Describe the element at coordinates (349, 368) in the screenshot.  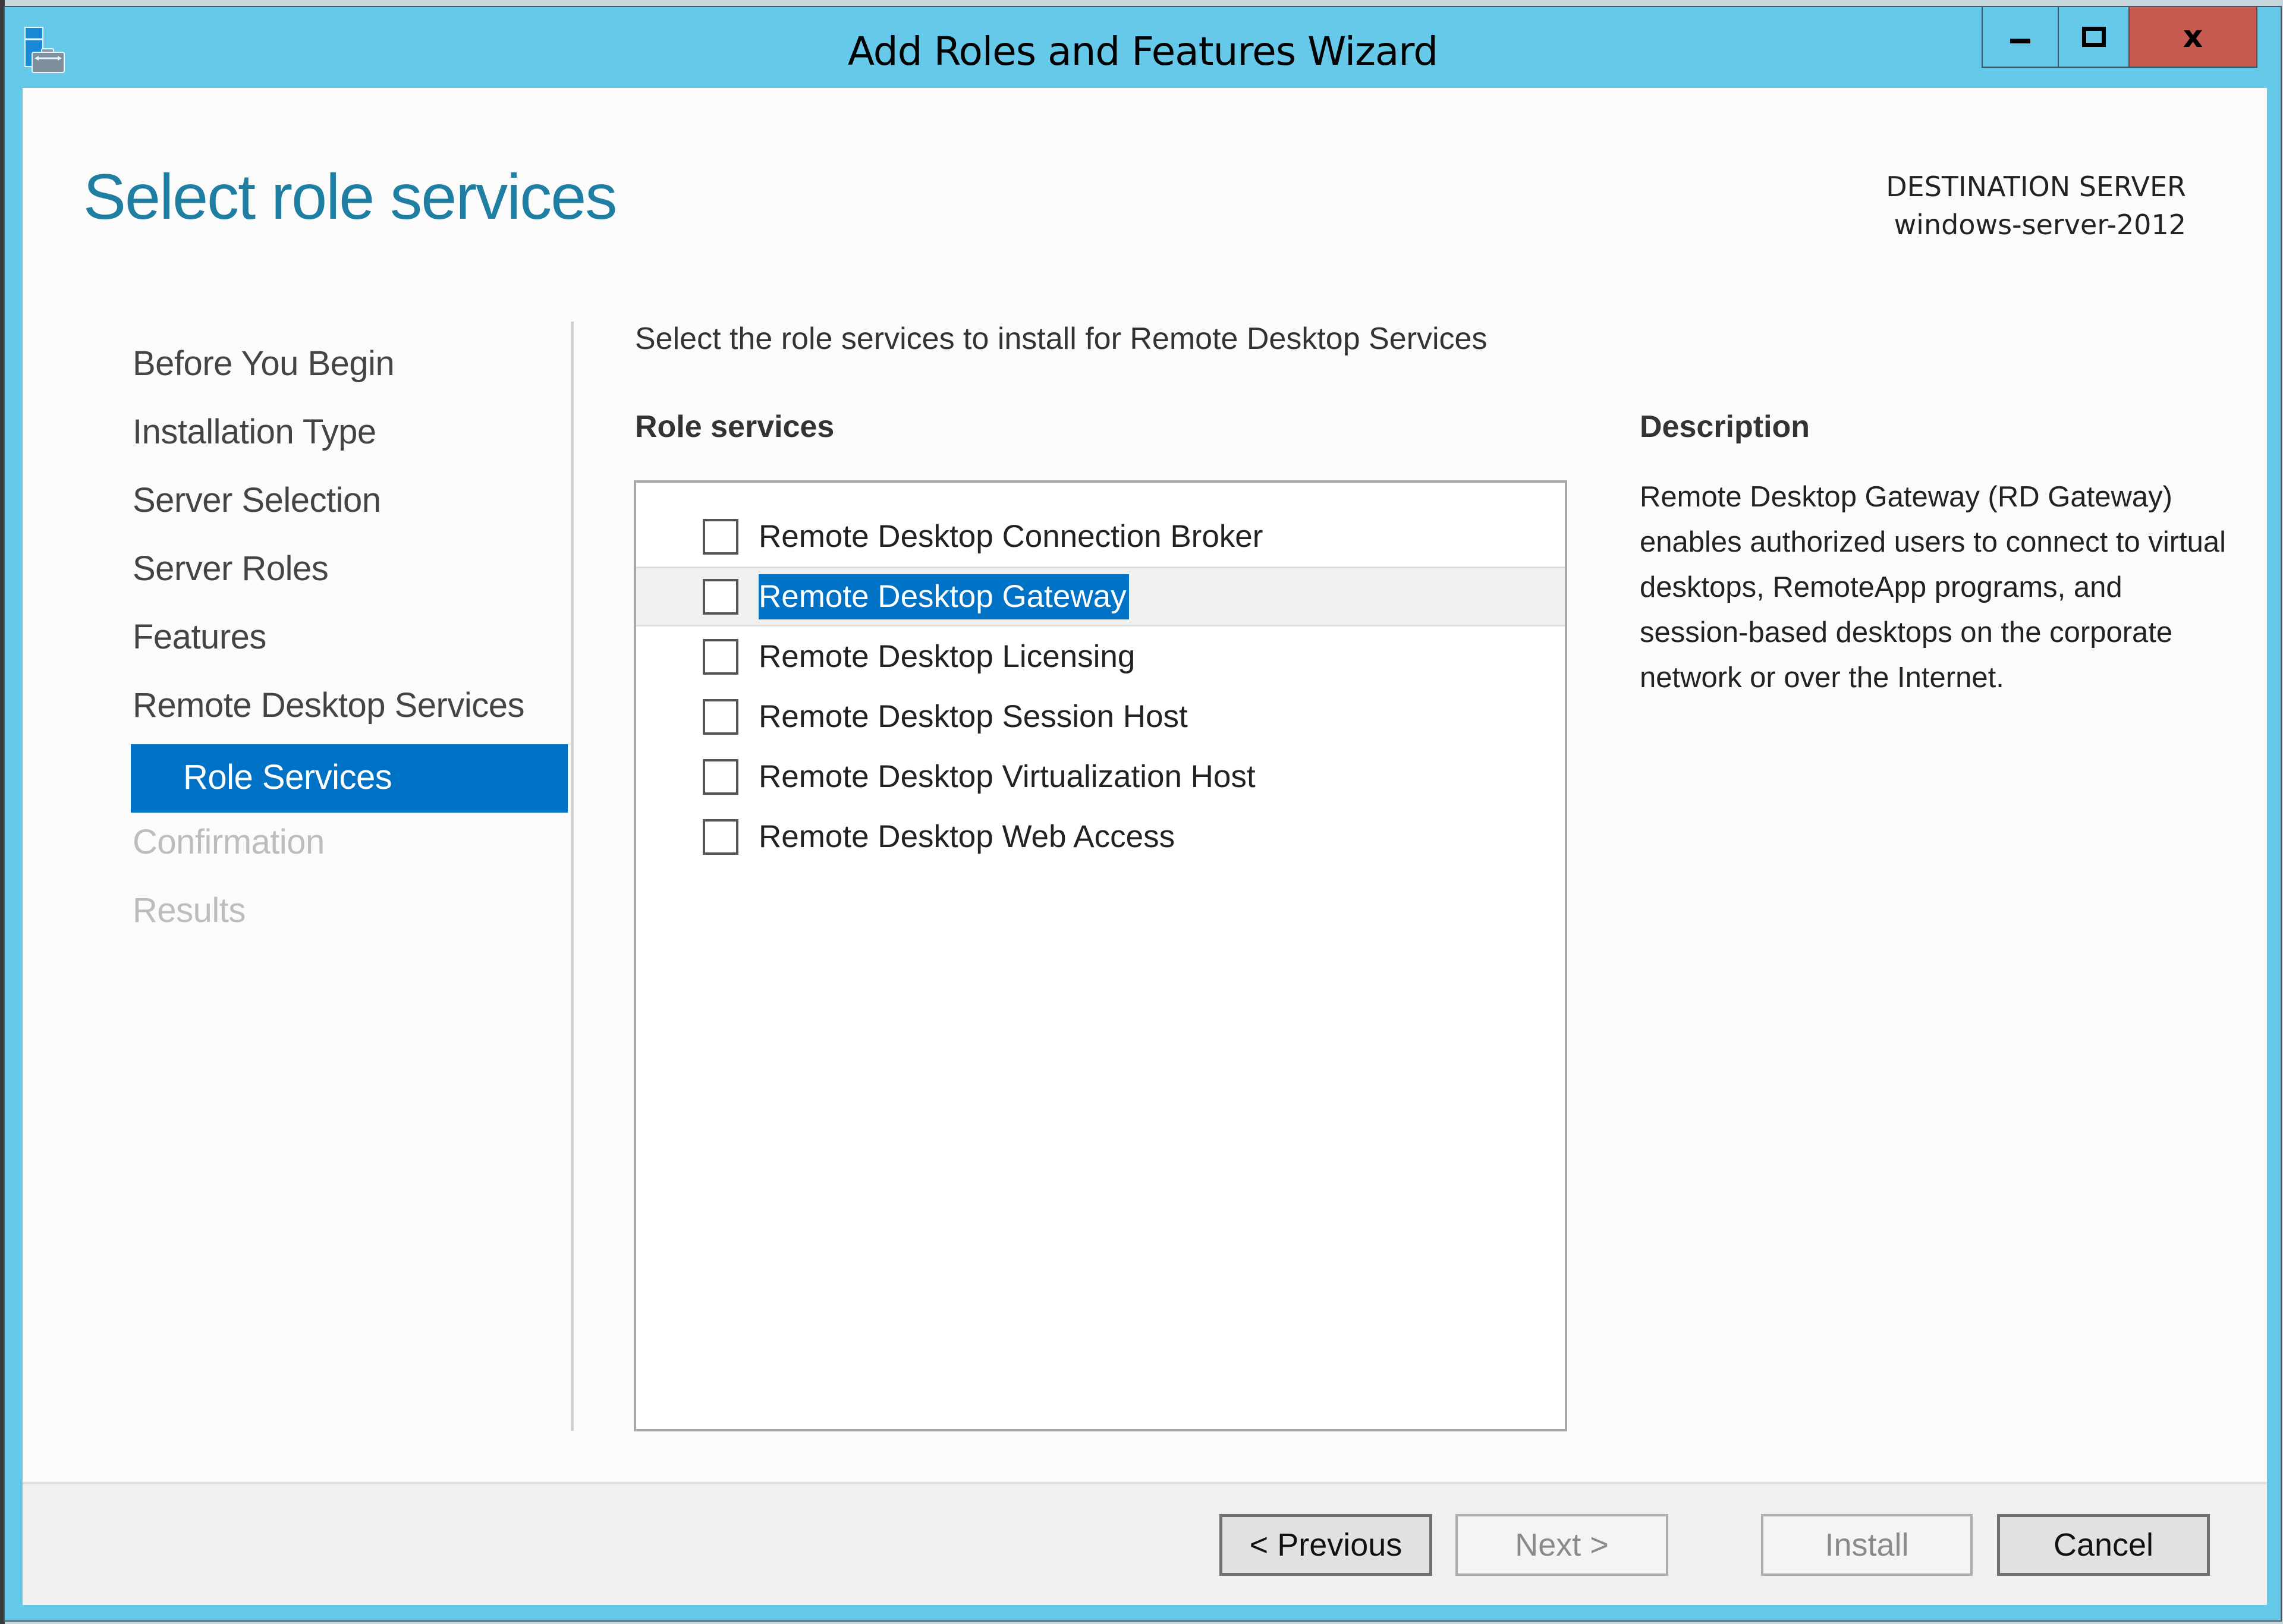
I see `nav-item-before-you-begin: Before You Begin` at that location.